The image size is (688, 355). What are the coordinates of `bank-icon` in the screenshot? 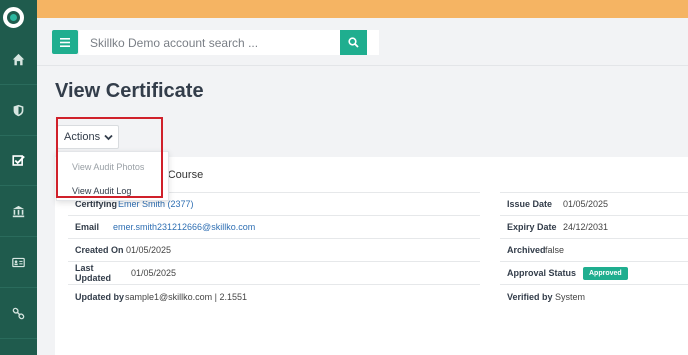 It's located at (18, 211).